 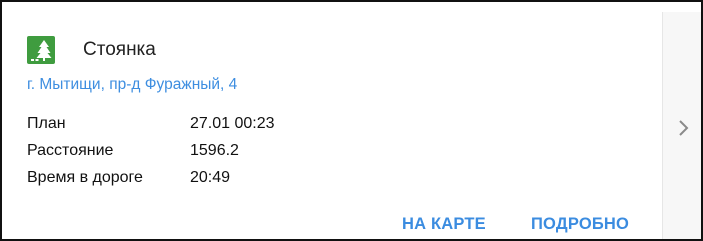 What do you see at coordinates (132, 84) in the screenshot?
I see `poi-address: г. Мытищи, пр-д Фуражный, 4` at bounding box center [132, 84].